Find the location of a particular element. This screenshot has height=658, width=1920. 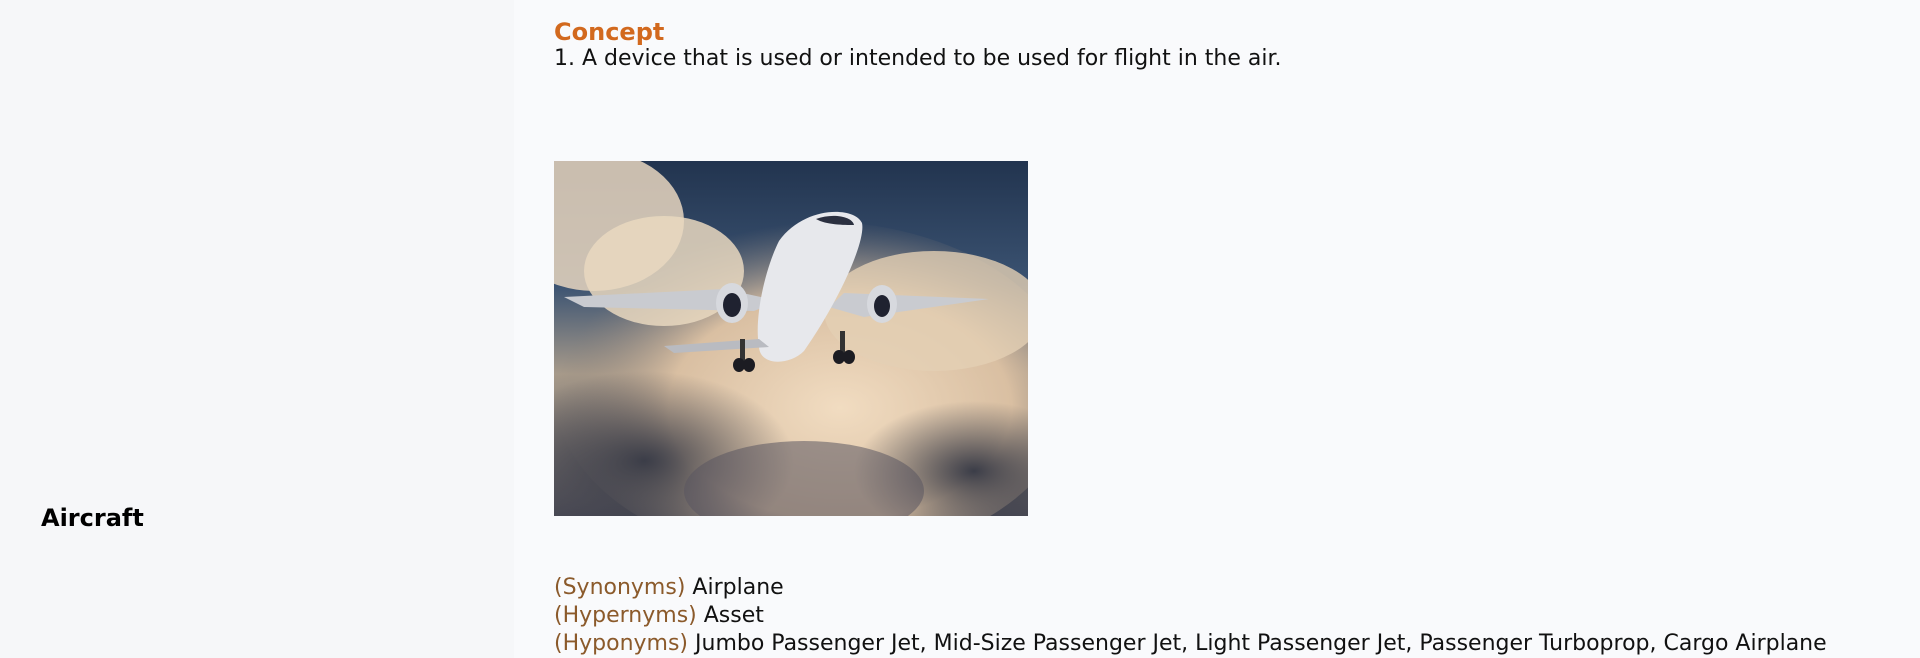

aircraft-photo is located at coordinates (791, 338).